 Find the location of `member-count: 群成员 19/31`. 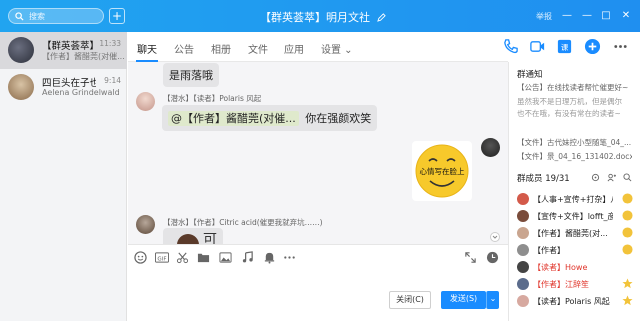

member-count: 群成员 19/31 is located at coordinates (543, 179).